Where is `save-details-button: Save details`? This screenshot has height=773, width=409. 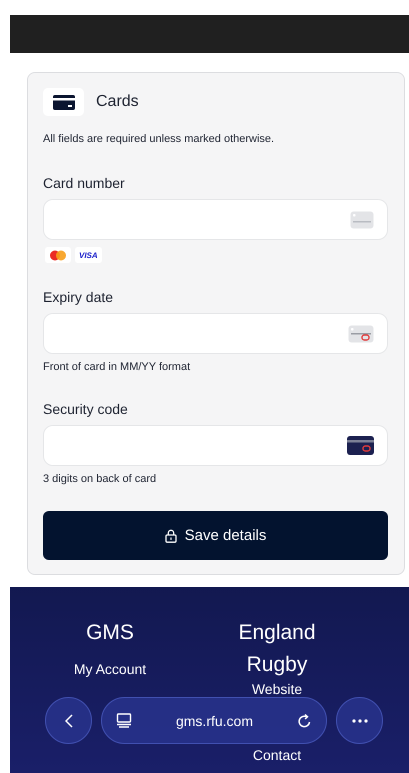
save-details-button: Save details is located at coordinates (215, 535).